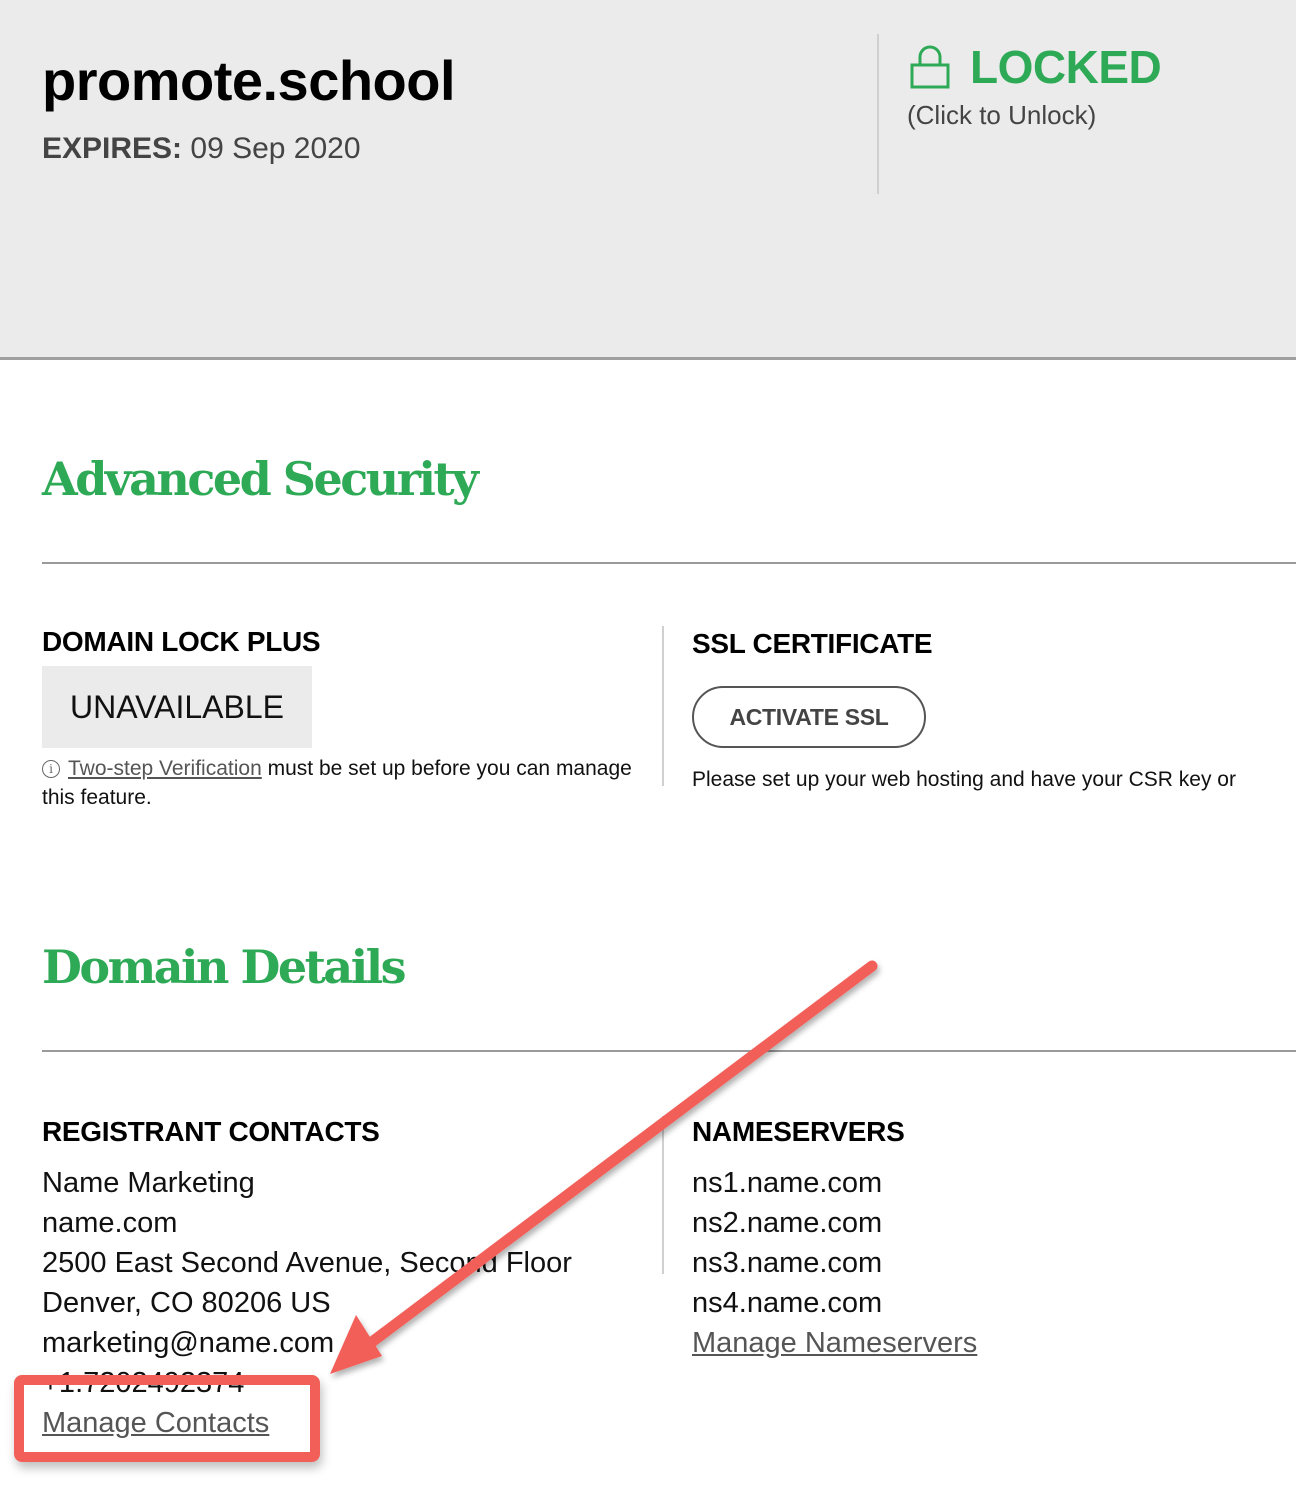  What do you see at coordinates (809, 717) in the screenshot?
I see `activate-ssl-button: ACTIVATE SSL` at bounding box center [809, 717].